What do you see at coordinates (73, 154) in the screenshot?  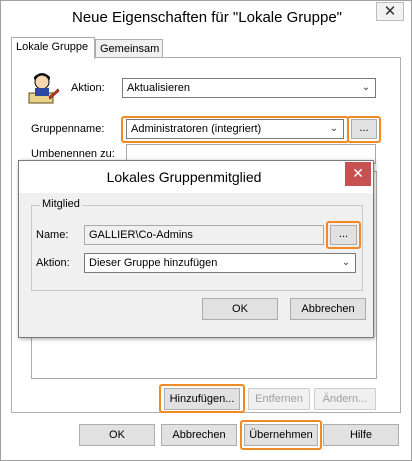 I see `umbenennen-label: Umbenennen zu:` at bounding box center [73, 154].